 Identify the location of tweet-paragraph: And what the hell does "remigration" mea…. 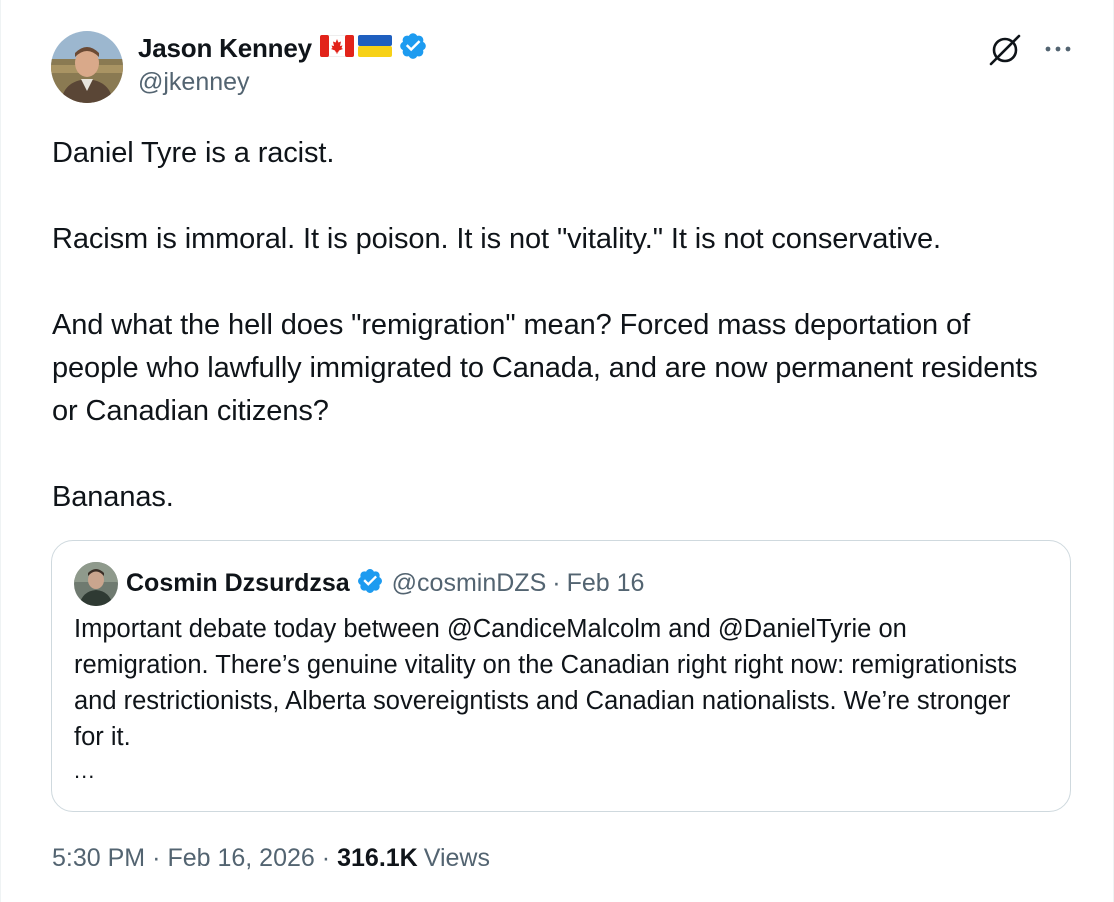
(545, 368).